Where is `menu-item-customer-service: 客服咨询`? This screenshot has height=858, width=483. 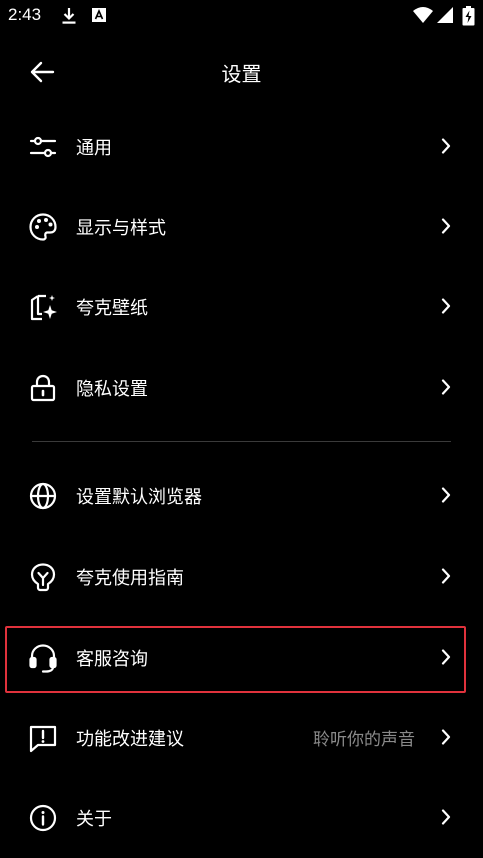 menu-item-customer-service: 客服咨询 is located at coordinates (241, 657).